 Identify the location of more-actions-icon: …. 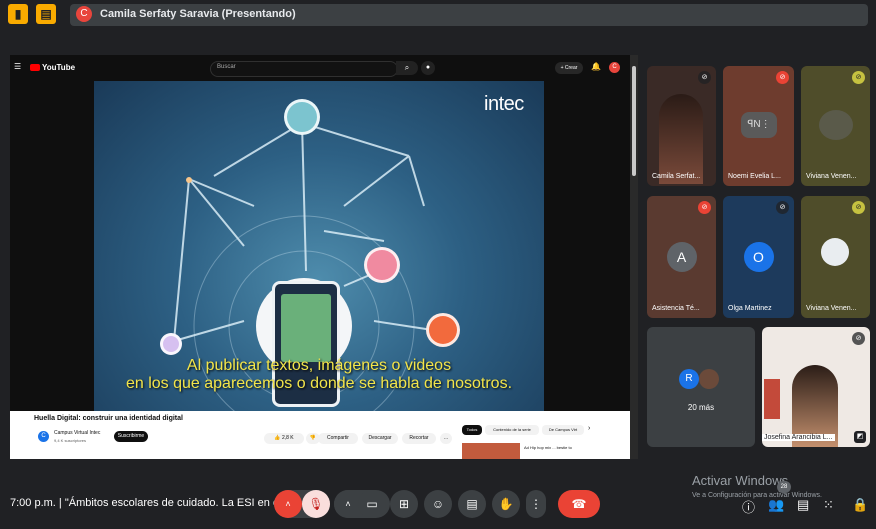
(446, 438).